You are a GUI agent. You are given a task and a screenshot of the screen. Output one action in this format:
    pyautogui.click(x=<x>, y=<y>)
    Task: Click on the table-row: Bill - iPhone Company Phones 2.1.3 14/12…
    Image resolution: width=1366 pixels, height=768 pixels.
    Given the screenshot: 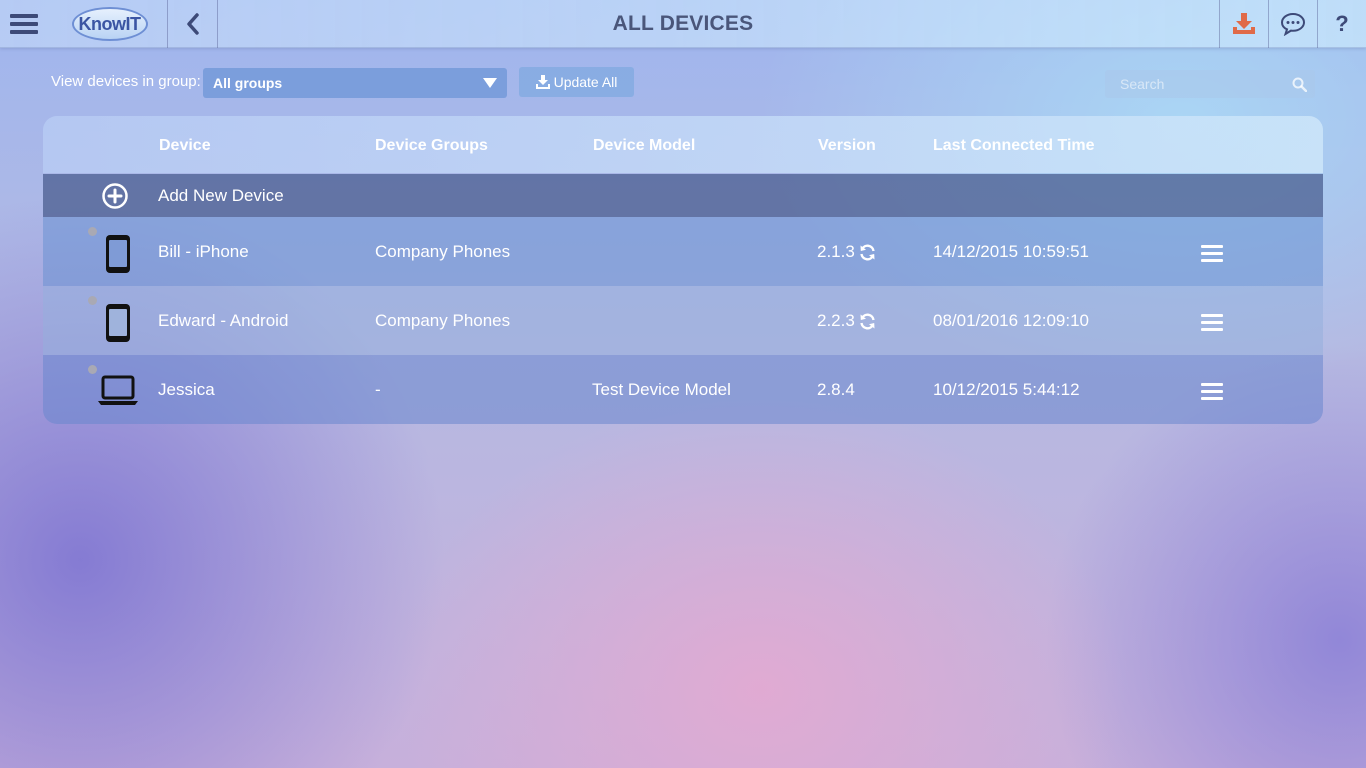 What is the action you would take?
    pyautogui.click(x=683, y=251)
    